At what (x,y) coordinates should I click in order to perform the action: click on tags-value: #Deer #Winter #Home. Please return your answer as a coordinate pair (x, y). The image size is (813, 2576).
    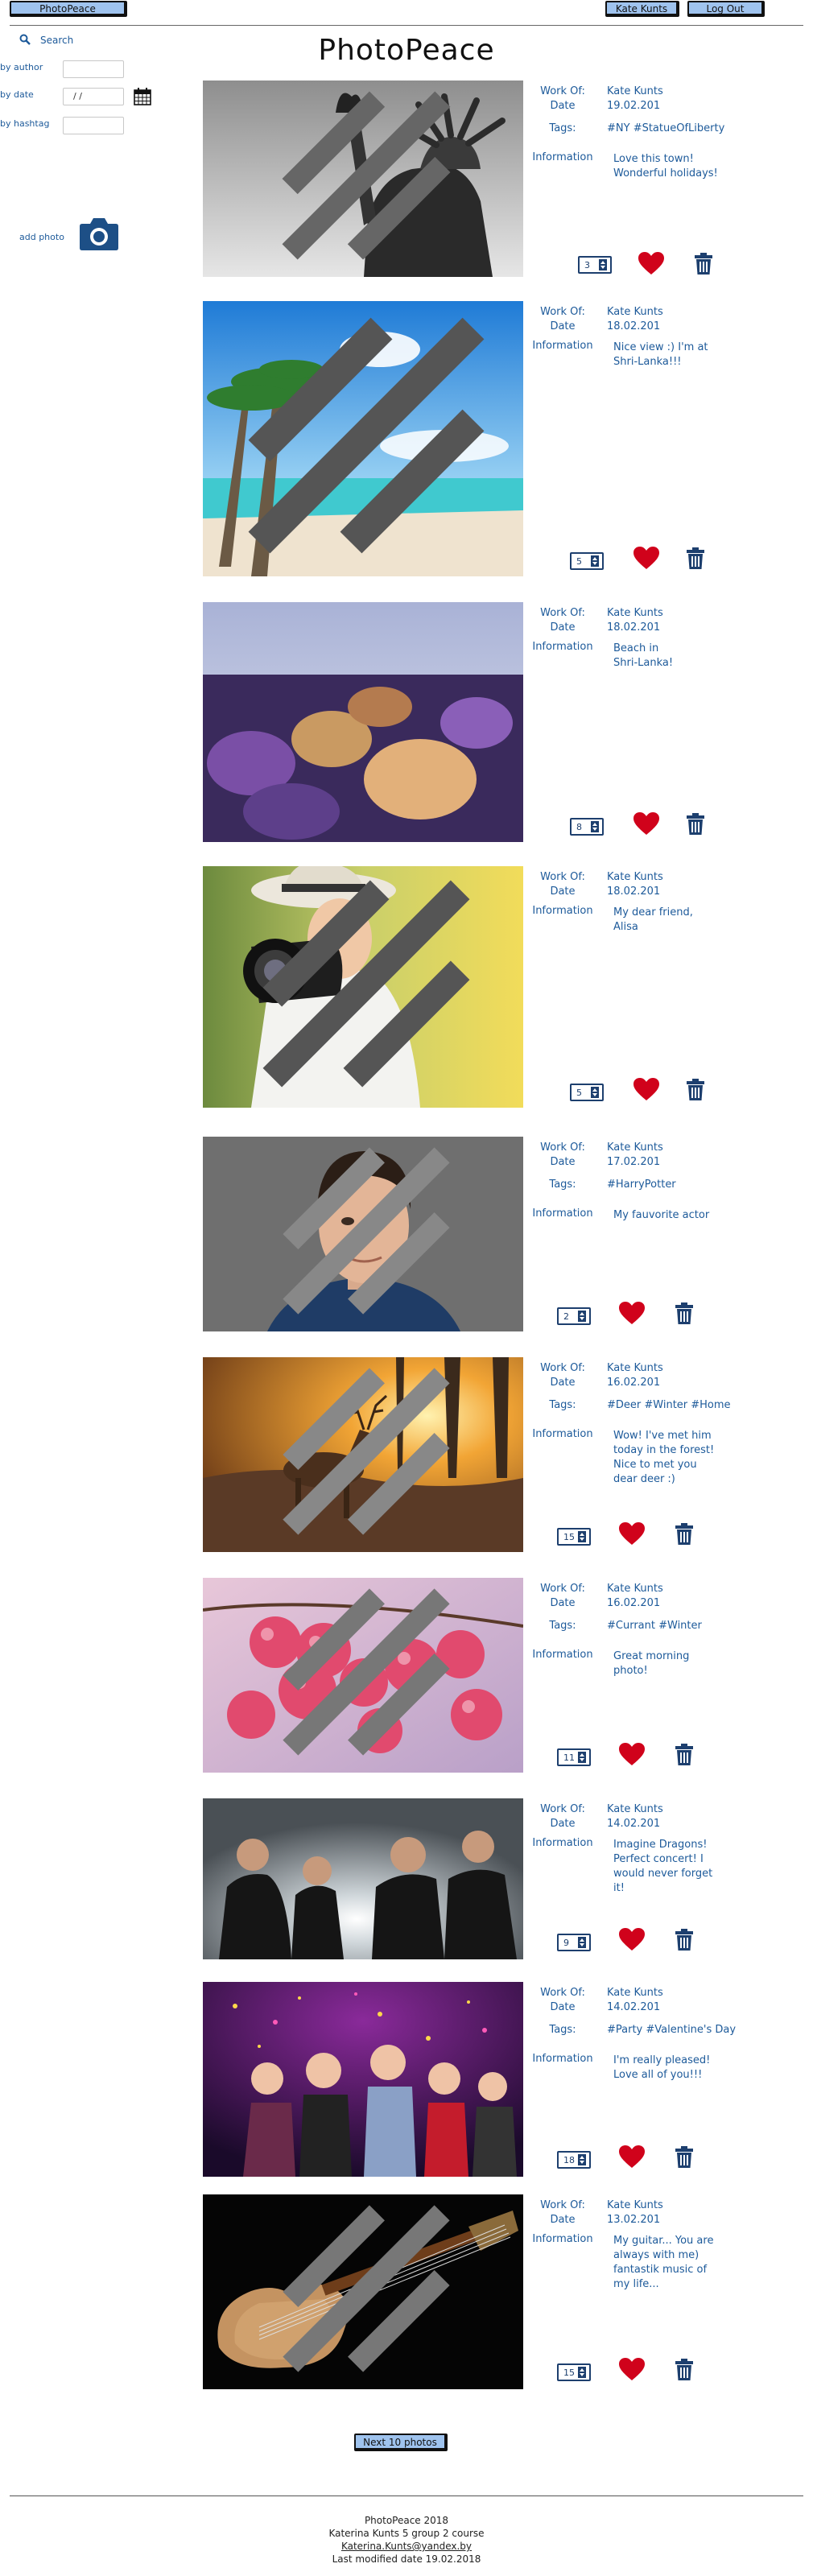
    Looking at the image, I should click on (669, 1405).